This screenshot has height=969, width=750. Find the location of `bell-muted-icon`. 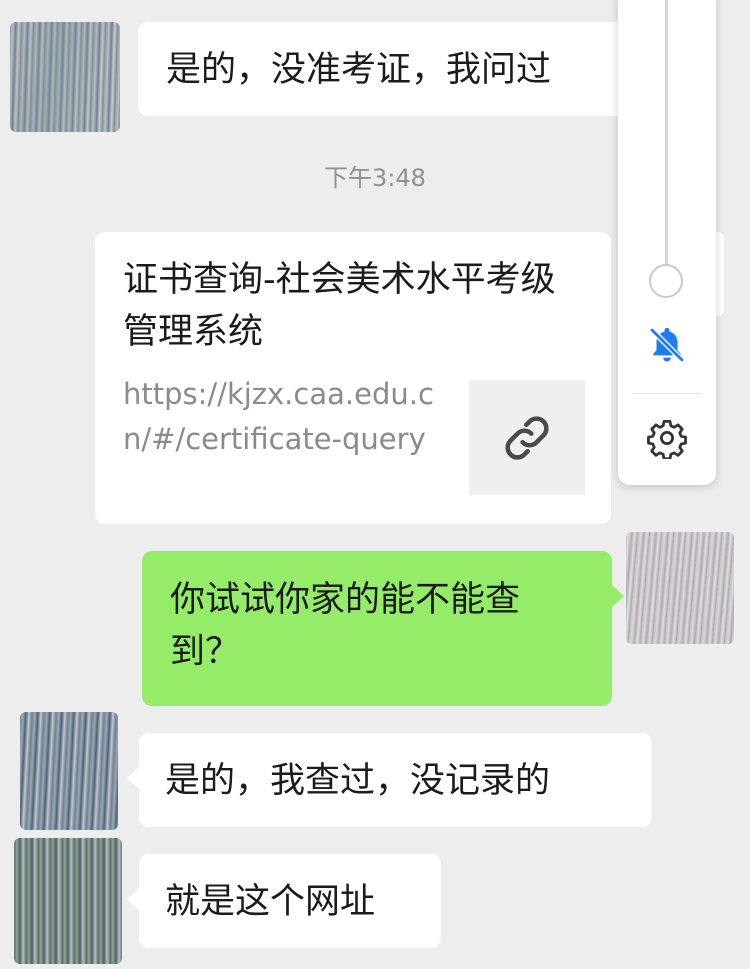

bell-muted-icon is located at coordinates (667, 345).